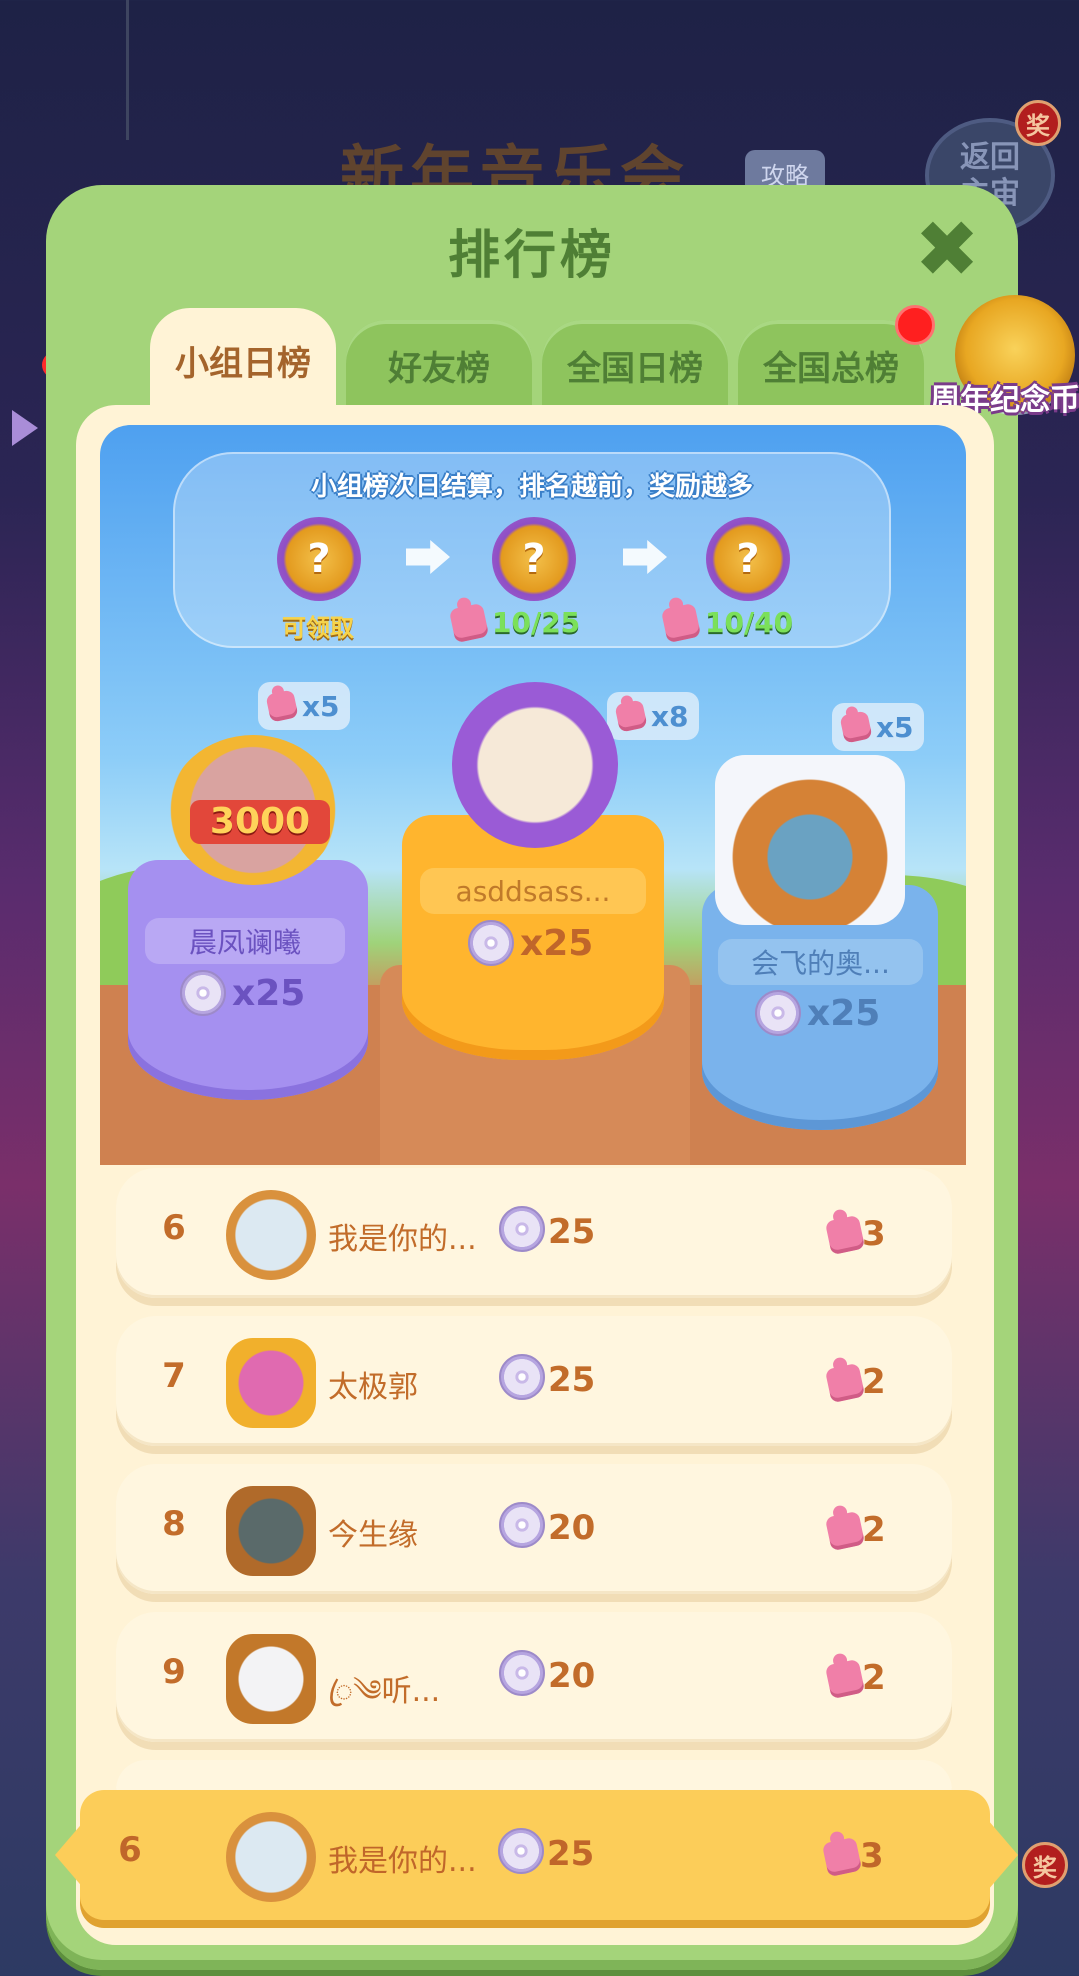 The width and height of the screenshot is (1079, 1976). I want to click on reward-badge-bottom: 奖, so click(1045, 1865).